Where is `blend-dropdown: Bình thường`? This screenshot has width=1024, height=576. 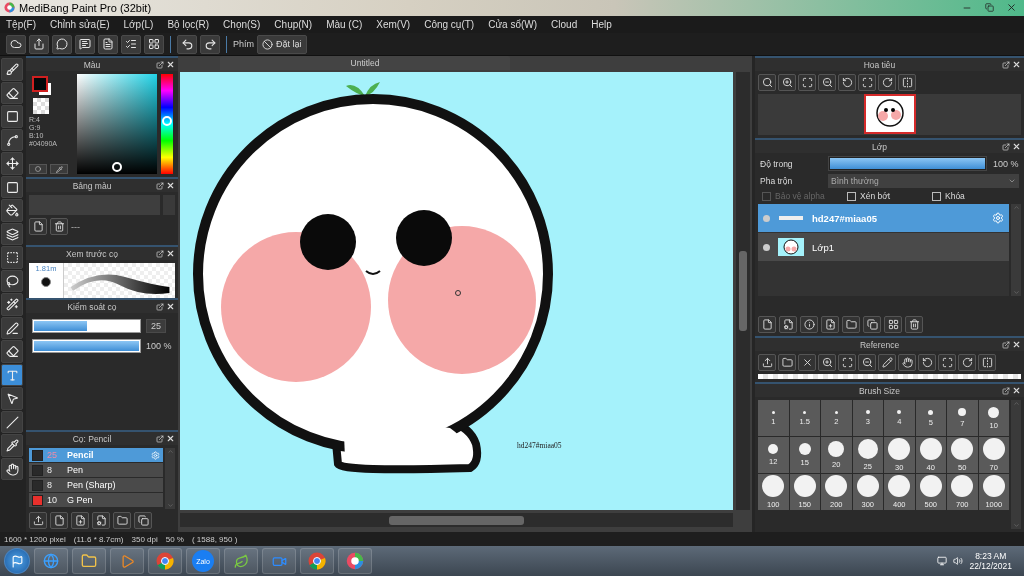
blend-dropdown: Bình thường is located at coordinates (923, 181).